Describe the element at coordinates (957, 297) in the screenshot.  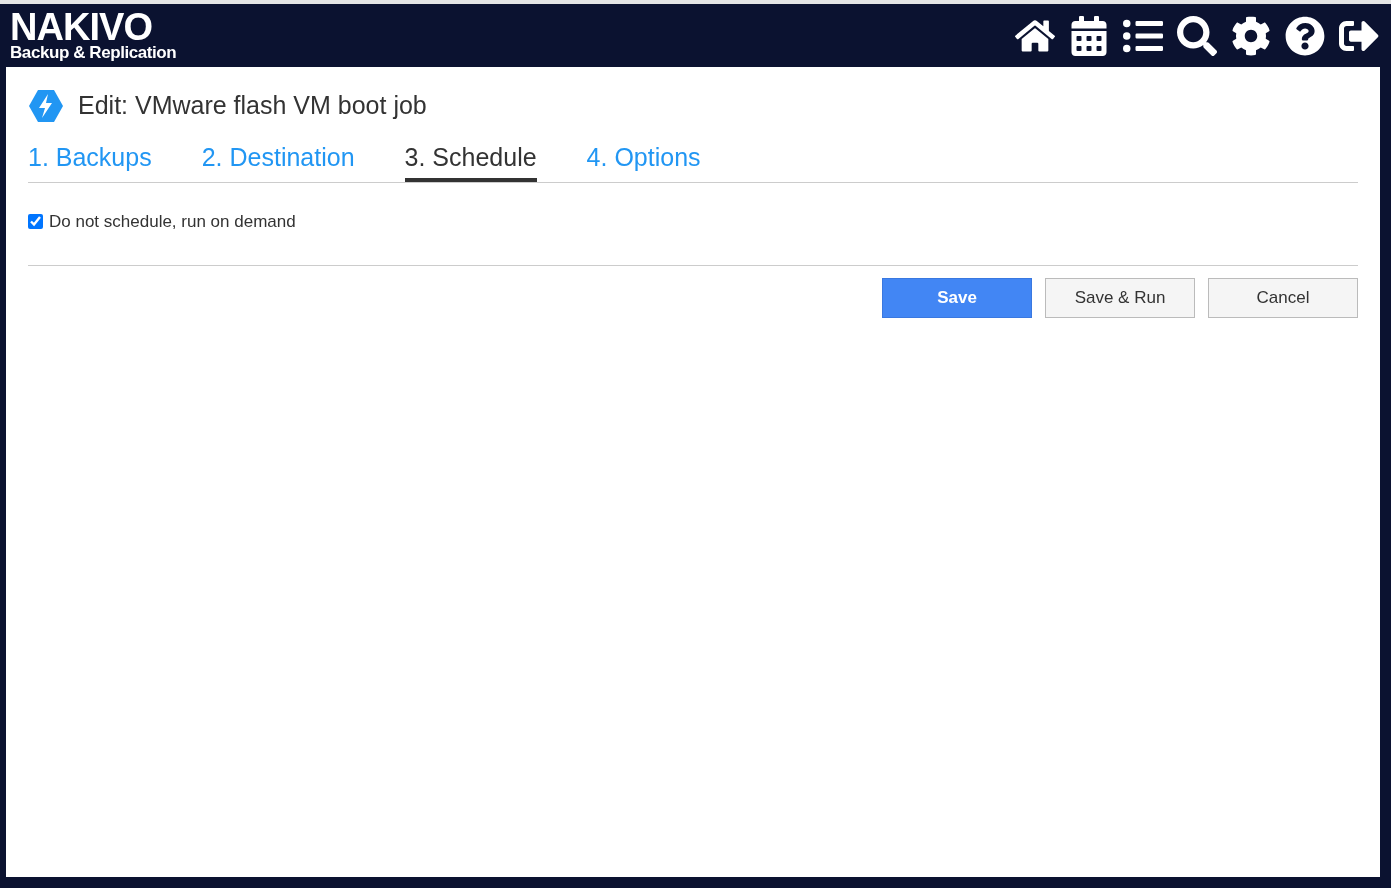
I see `save-button: Save` at that location.